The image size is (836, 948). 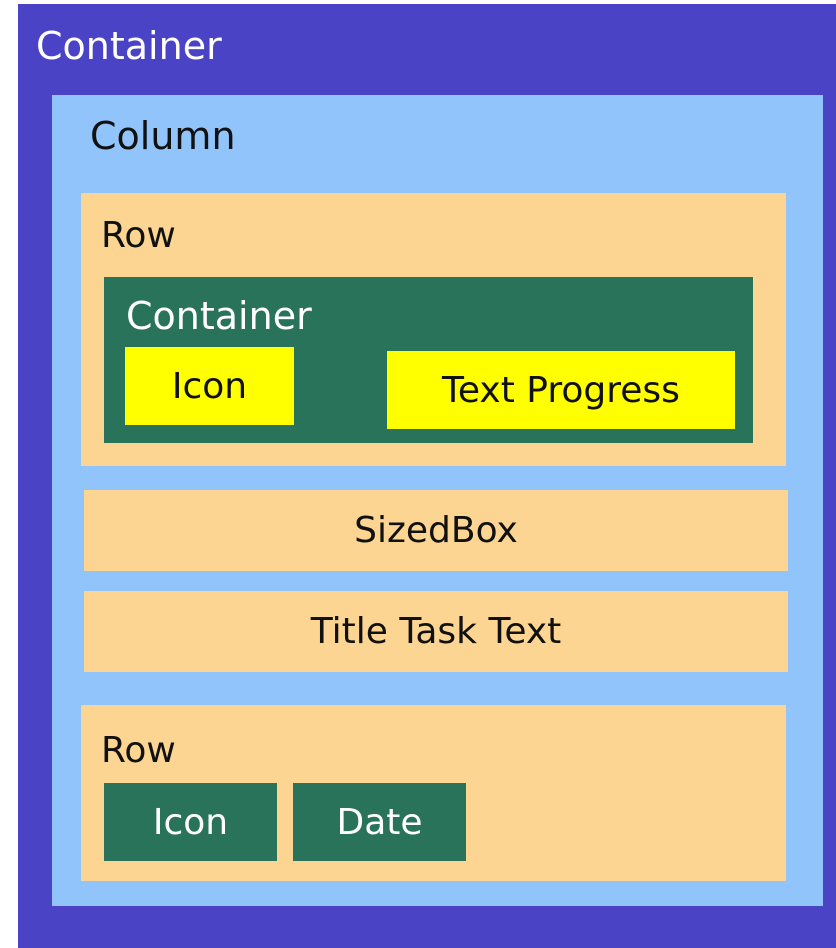 I want to click on inner-container-box: Container Icon Text Progress, so click(x=428, y=360).